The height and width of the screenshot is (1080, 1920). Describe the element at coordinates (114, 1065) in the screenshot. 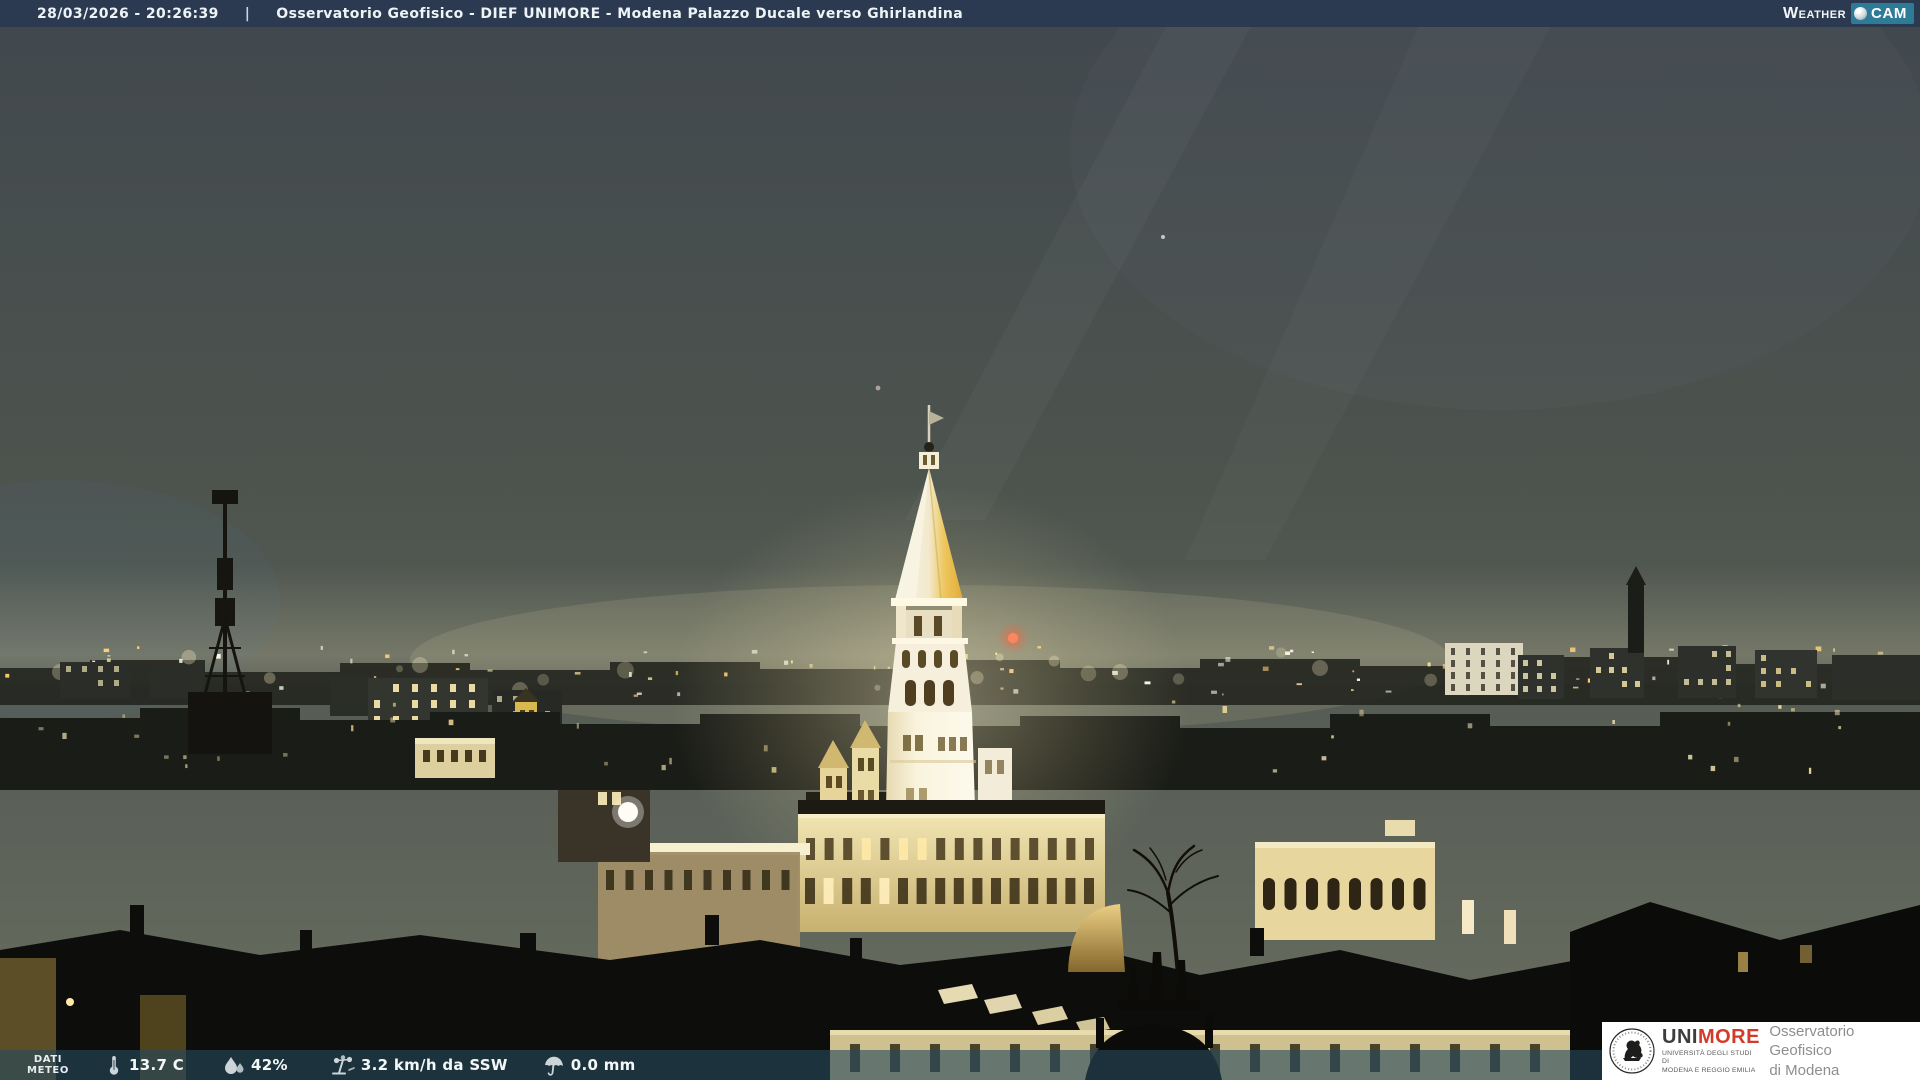

I see `thermometer-icon` at that location.